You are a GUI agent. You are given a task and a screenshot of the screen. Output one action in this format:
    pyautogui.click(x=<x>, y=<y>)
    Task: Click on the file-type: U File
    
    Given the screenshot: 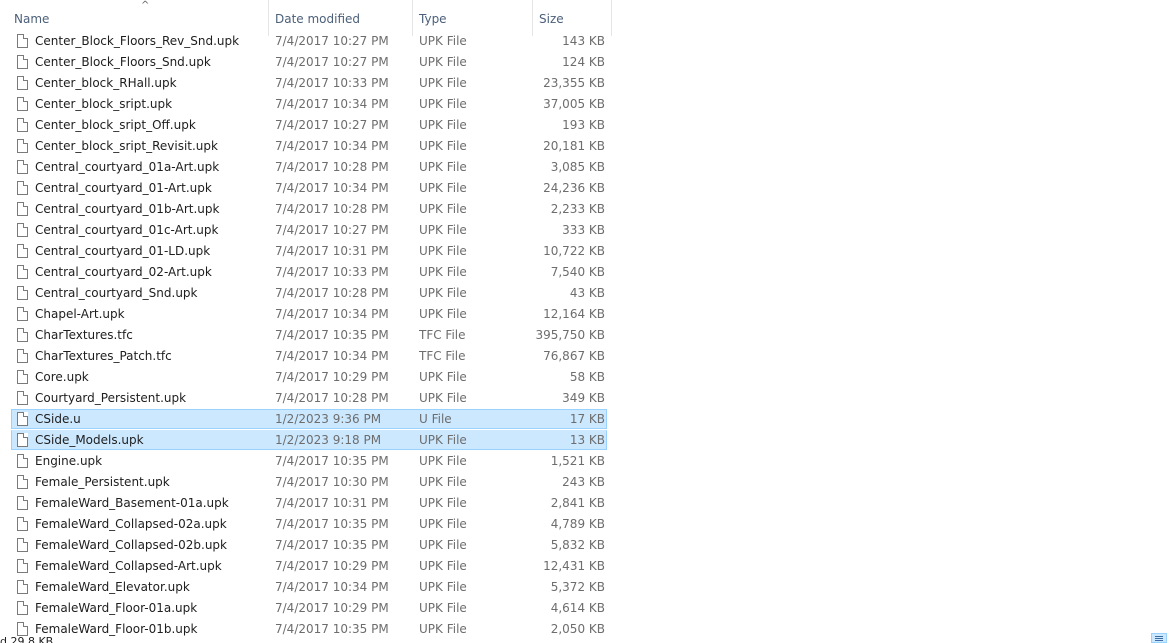 What is the action you would take?
    pyautogui.click(x=435, y=419)
    